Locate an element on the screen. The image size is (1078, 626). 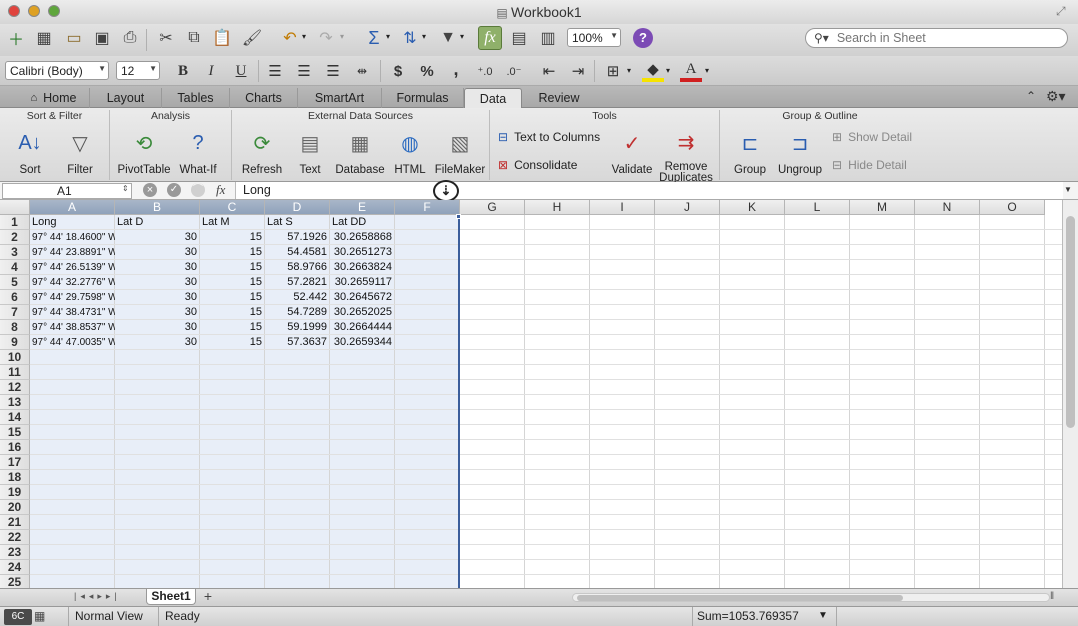
pivottable-button: ⟲ PivotTable is located at coordinates (144, 151).